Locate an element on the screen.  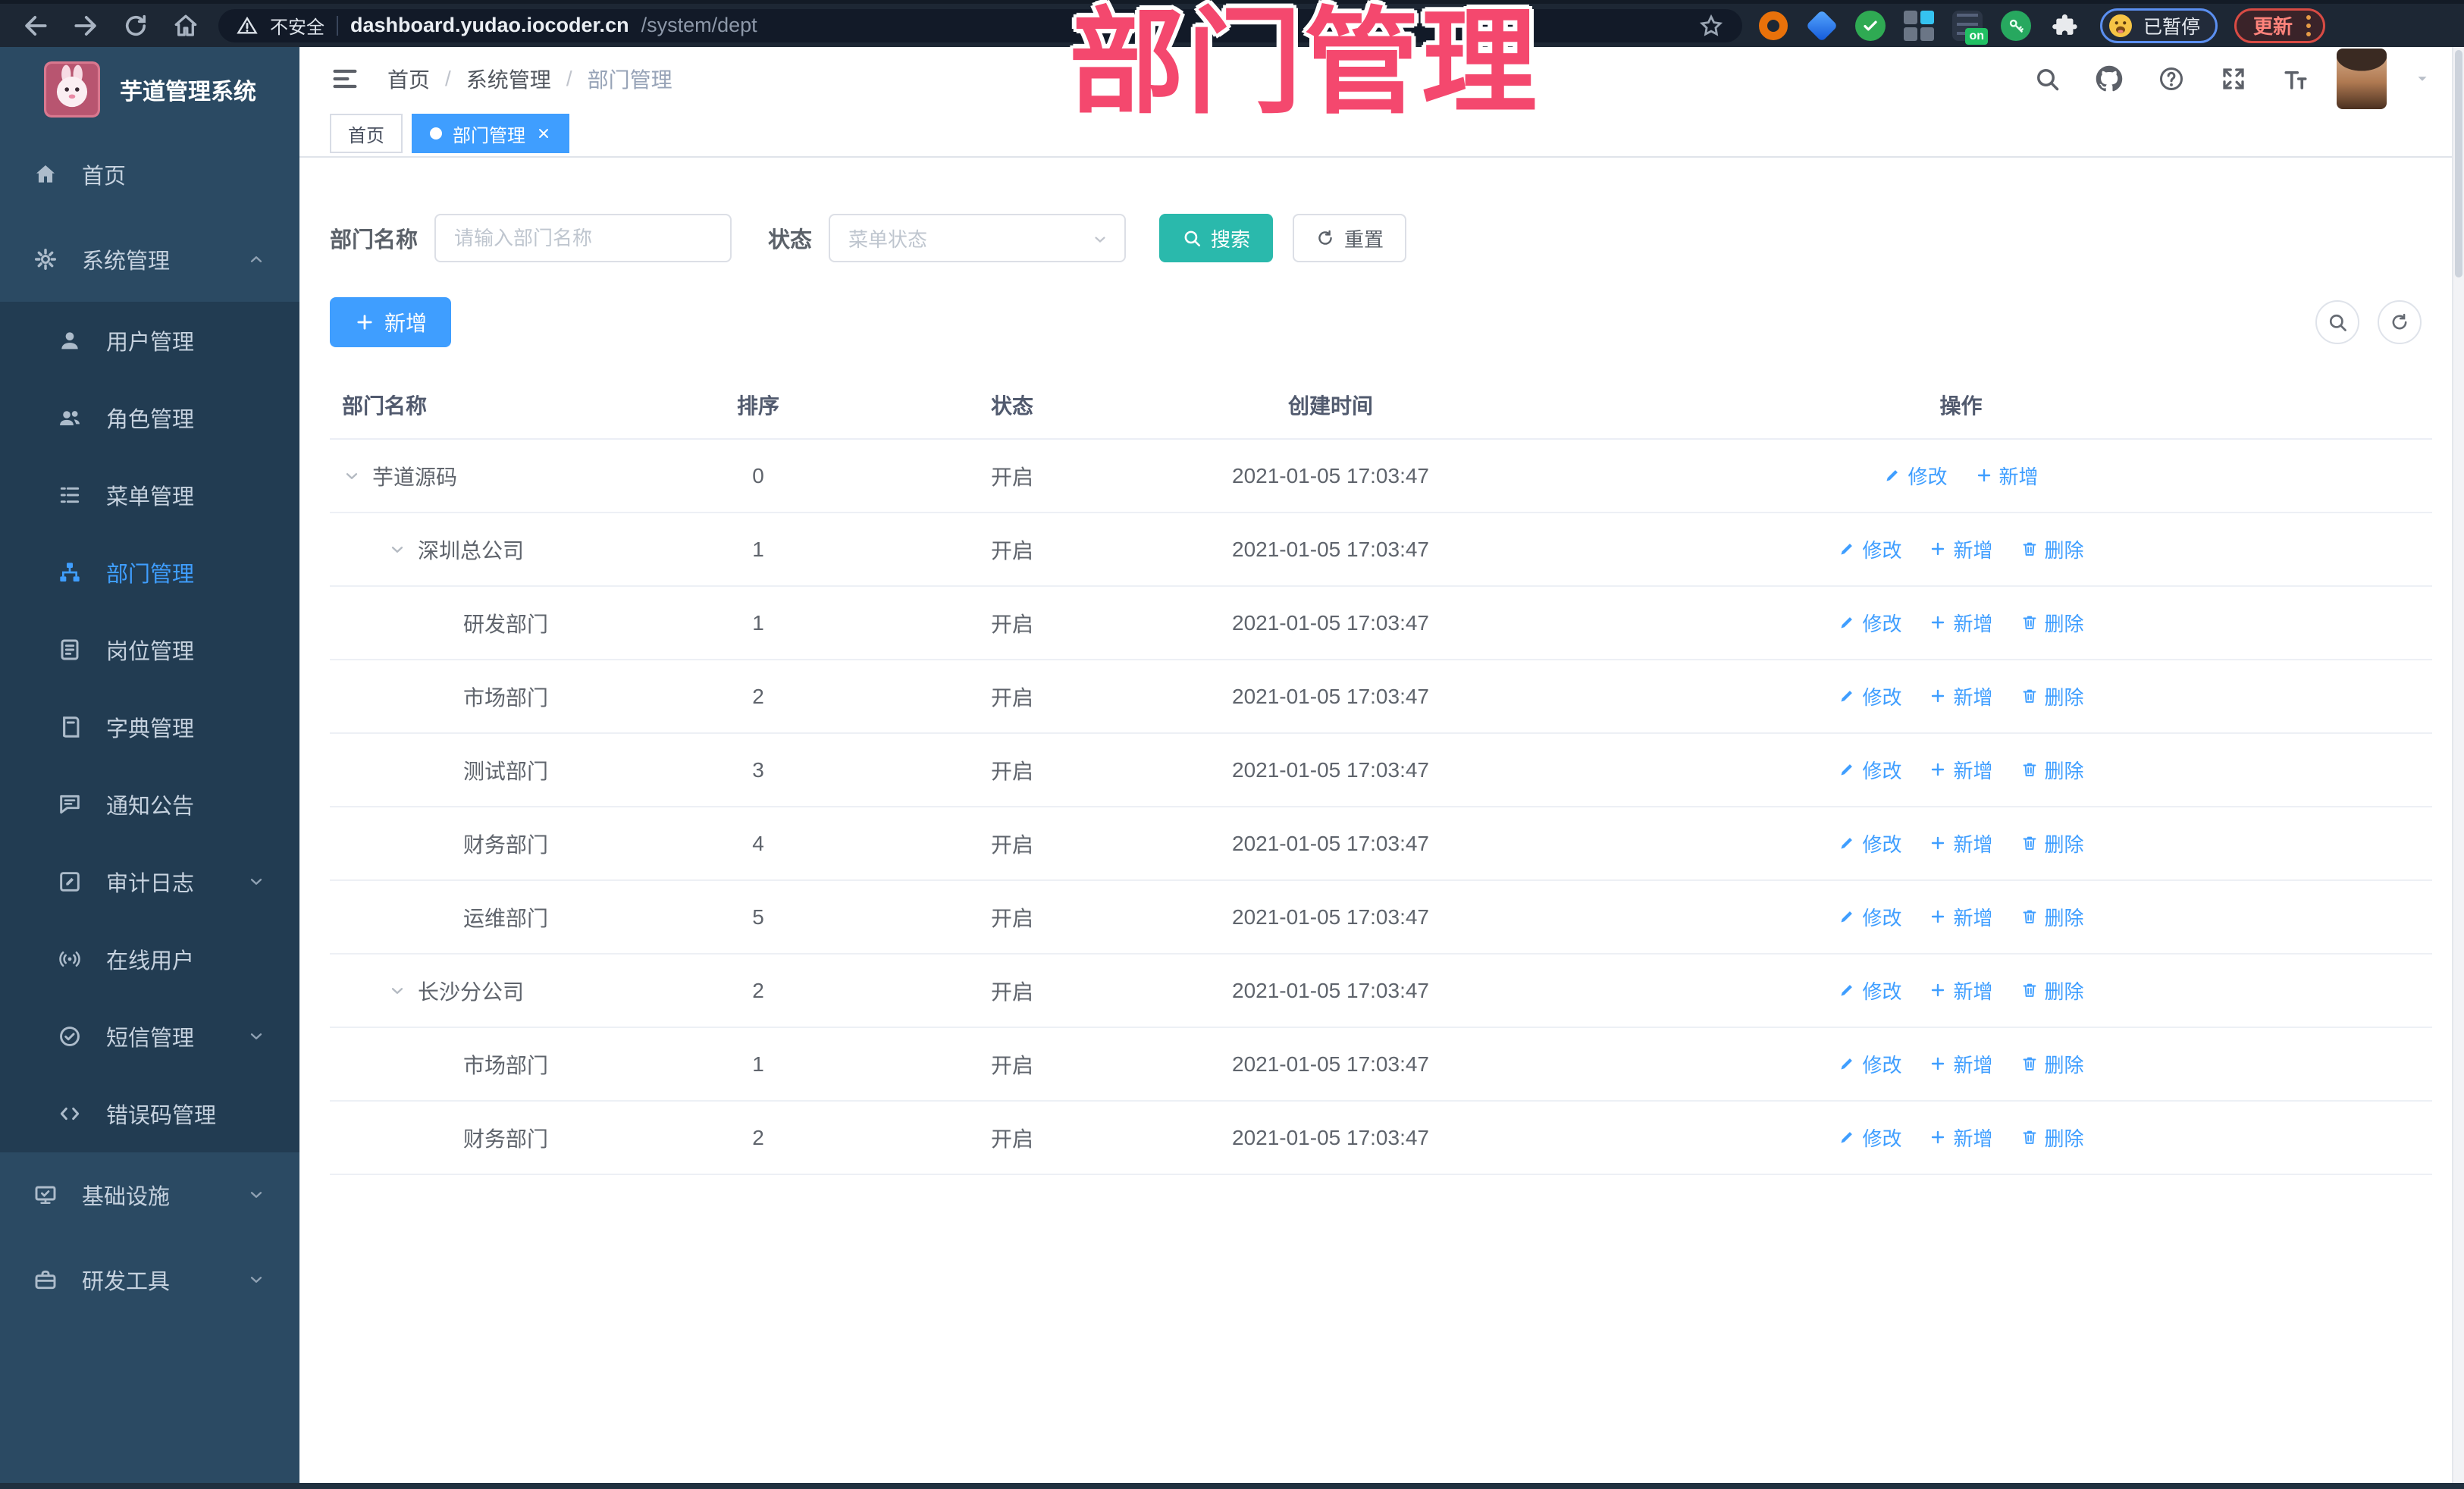
sidebar-item-label: 短信管理 is located at coordinates (151, 1039).